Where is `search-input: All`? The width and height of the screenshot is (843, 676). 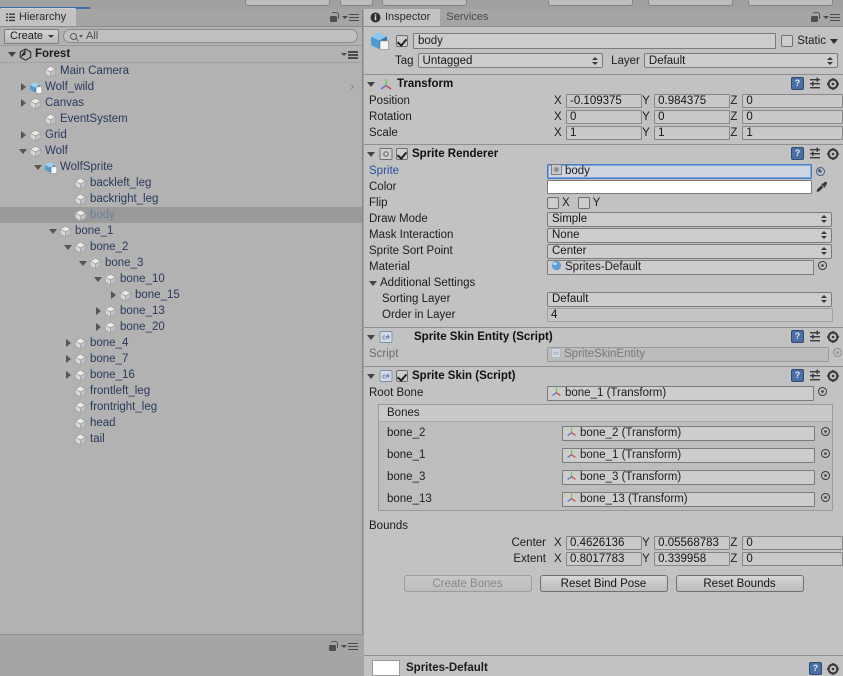
search-input: All is located at coordinates (210, 36).